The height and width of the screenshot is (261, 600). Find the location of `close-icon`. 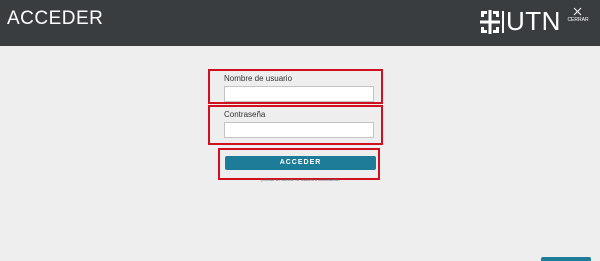

close-icon is located at coordinates (577, 11).